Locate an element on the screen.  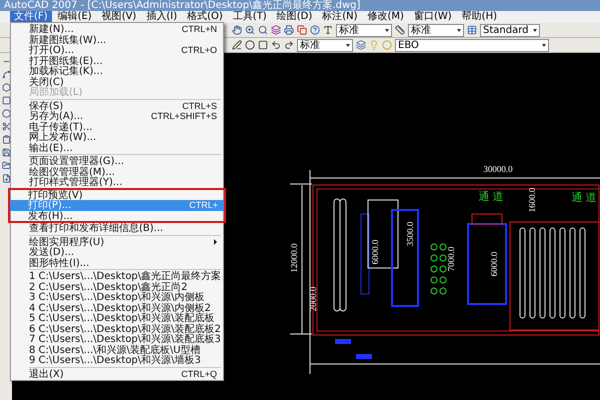
menu-item: 5 C:\Users\...\Desktop\和兴源\装配底板 is located at coordinates (117, 318).